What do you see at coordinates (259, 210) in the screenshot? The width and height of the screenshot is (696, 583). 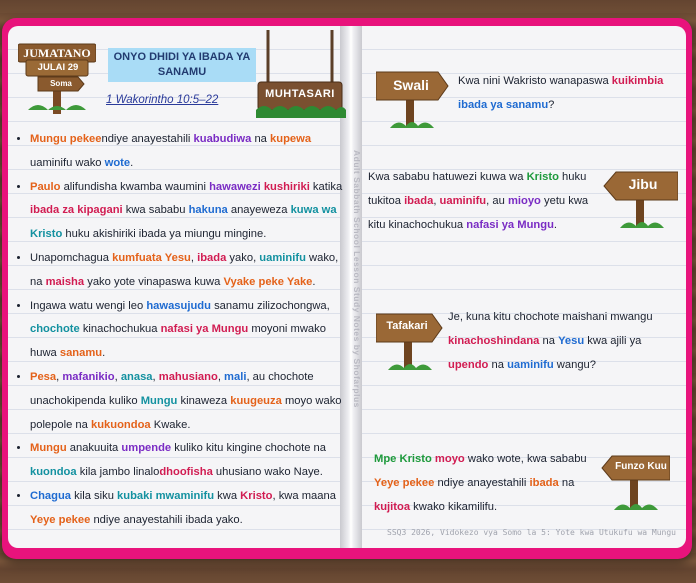 I see `text-segment: anayeweza` at bounding box center [259, 210].